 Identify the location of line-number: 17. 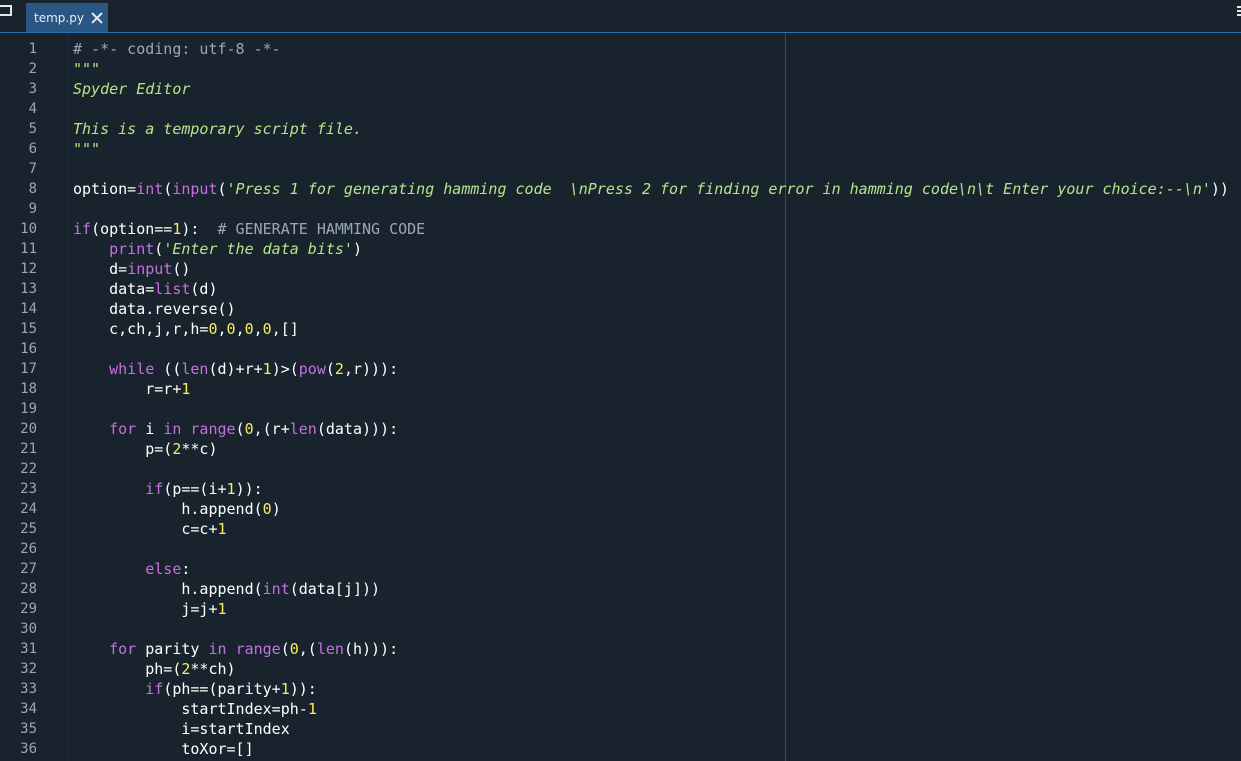
(28, 369).